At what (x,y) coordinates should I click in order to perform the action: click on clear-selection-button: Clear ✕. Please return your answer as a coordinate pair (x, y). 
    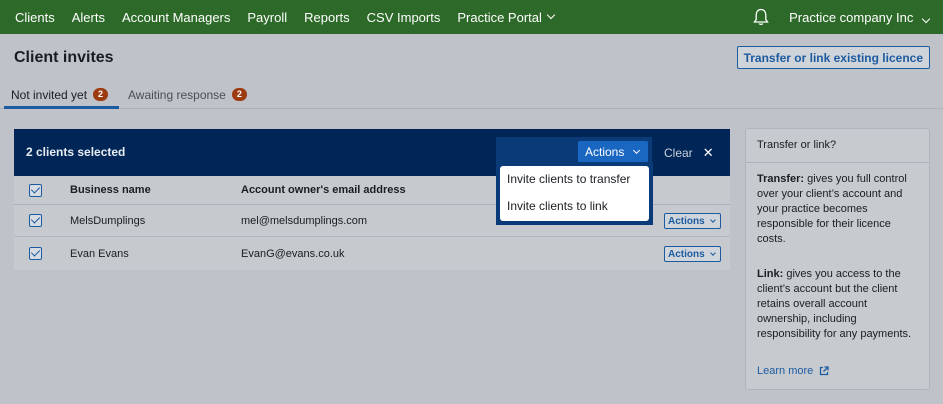
    Looking at the image, I should click on (689, 152).